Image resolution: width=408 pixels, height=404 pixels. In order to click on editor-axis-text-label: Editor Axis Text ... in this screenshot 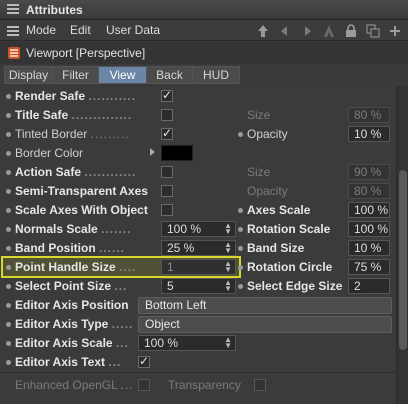, I will do `click(68, 362)`.